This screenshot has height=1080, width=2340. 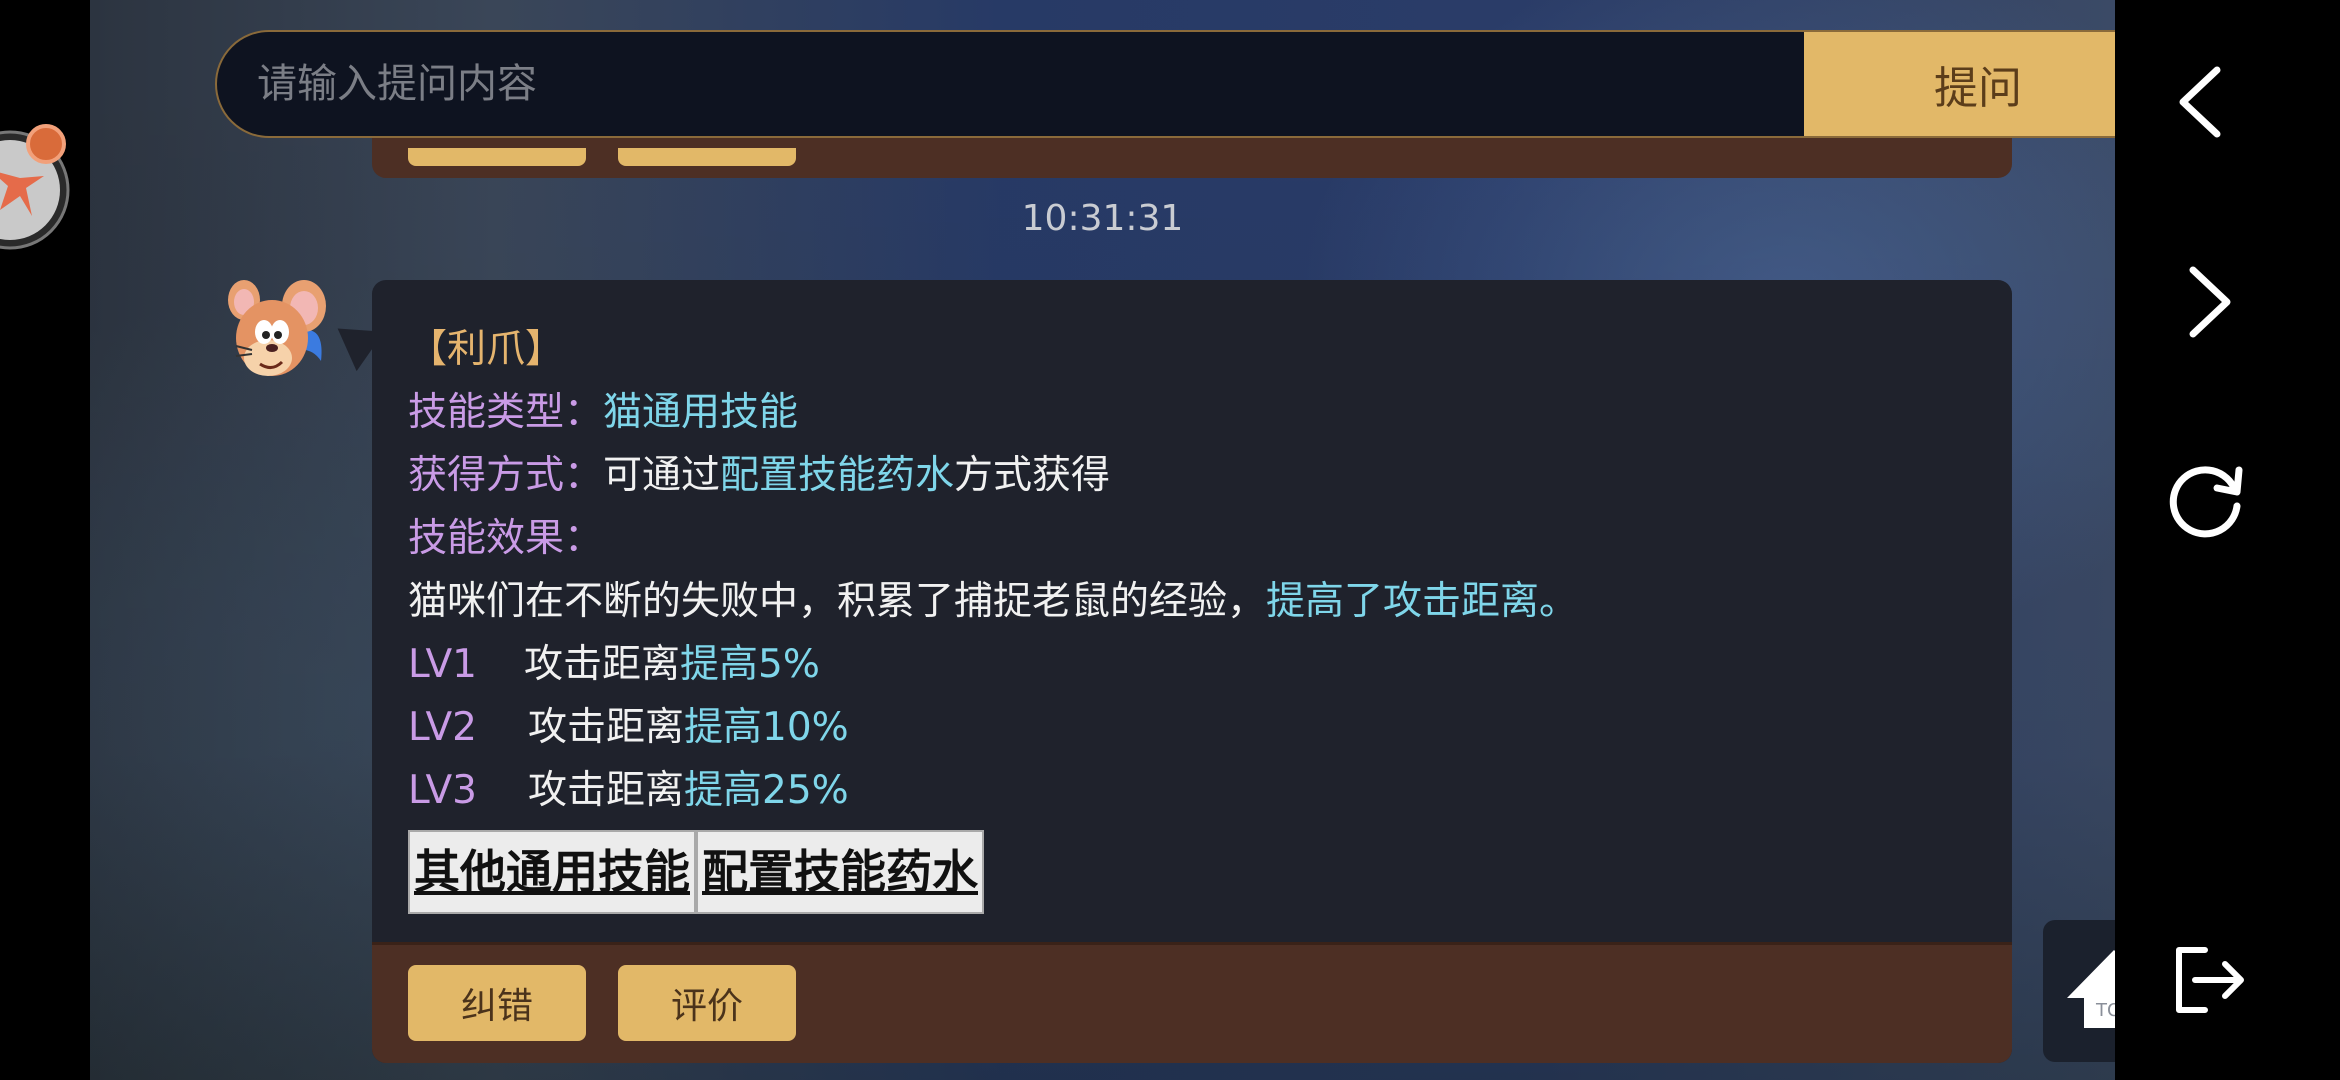 I want to click on exit-icon, so click(x=2205, y=980).